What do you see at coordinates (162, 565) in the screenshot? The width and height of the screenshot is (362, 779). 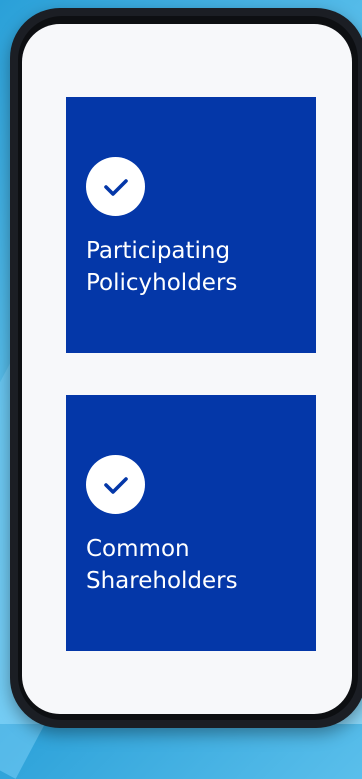 I see `option-label: Common Shareholders` at bounding box center [162, 565].